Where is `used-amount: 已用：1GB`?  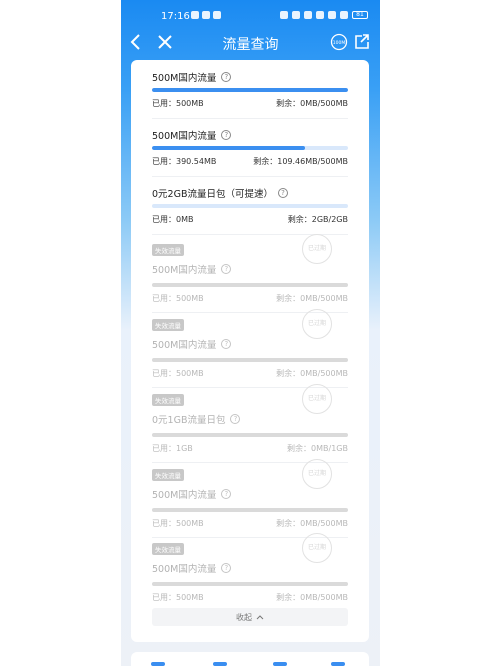
used-amount: 已用：1GB is located at coordinates (172, 448).